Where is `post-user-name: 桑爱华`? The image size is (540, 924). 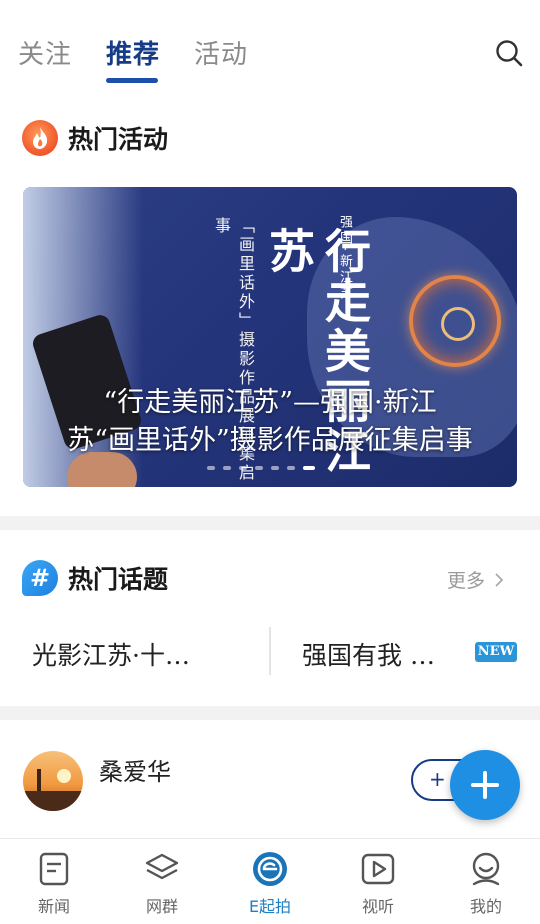 post-user-name: 桑爱华 is located at coordinates (135, 769).